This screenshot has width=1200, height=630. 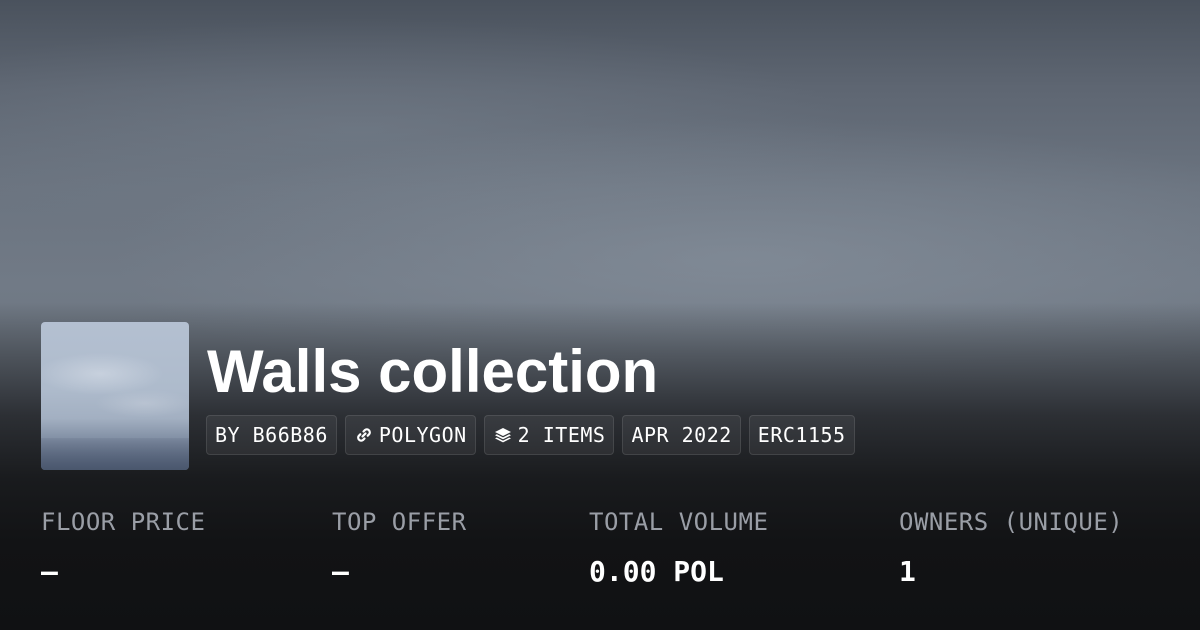 What do you see at coordinates (115, 396) in the screenshot?
I see `collection-thumbnail` at bounding box center [115, 396].